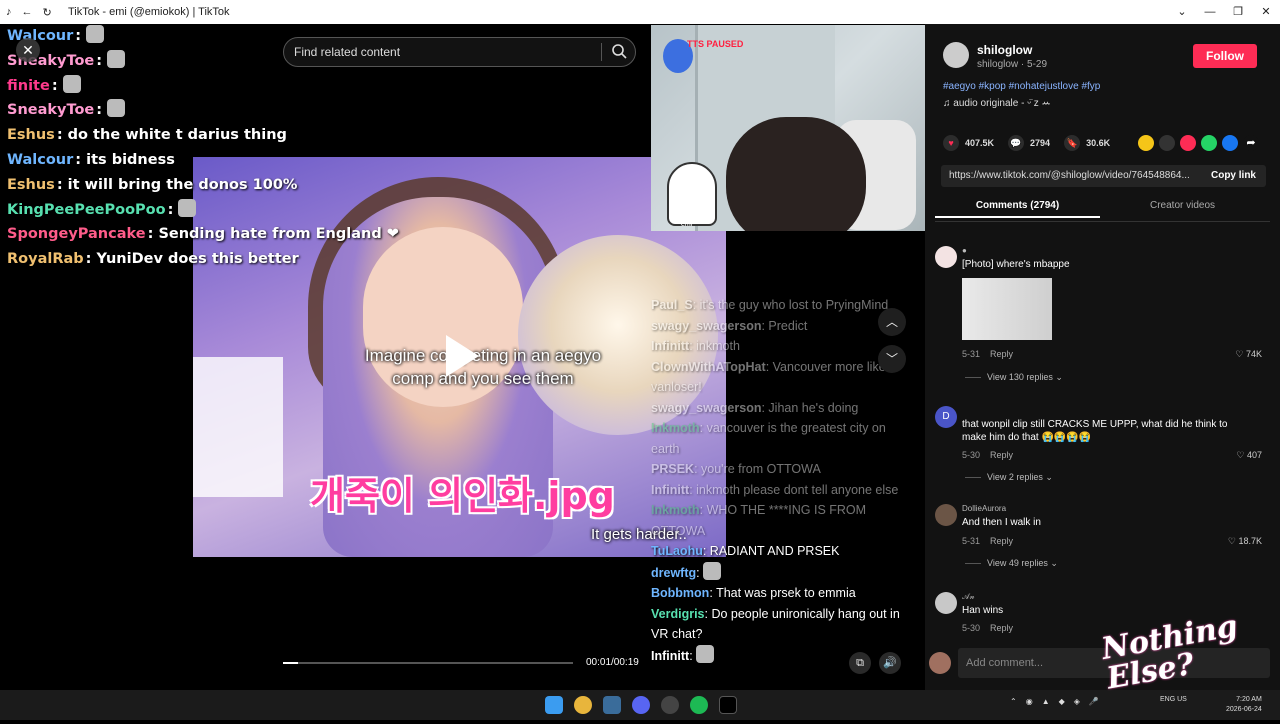  I want to click on pip-icon: ⧉, so click(860, 663).